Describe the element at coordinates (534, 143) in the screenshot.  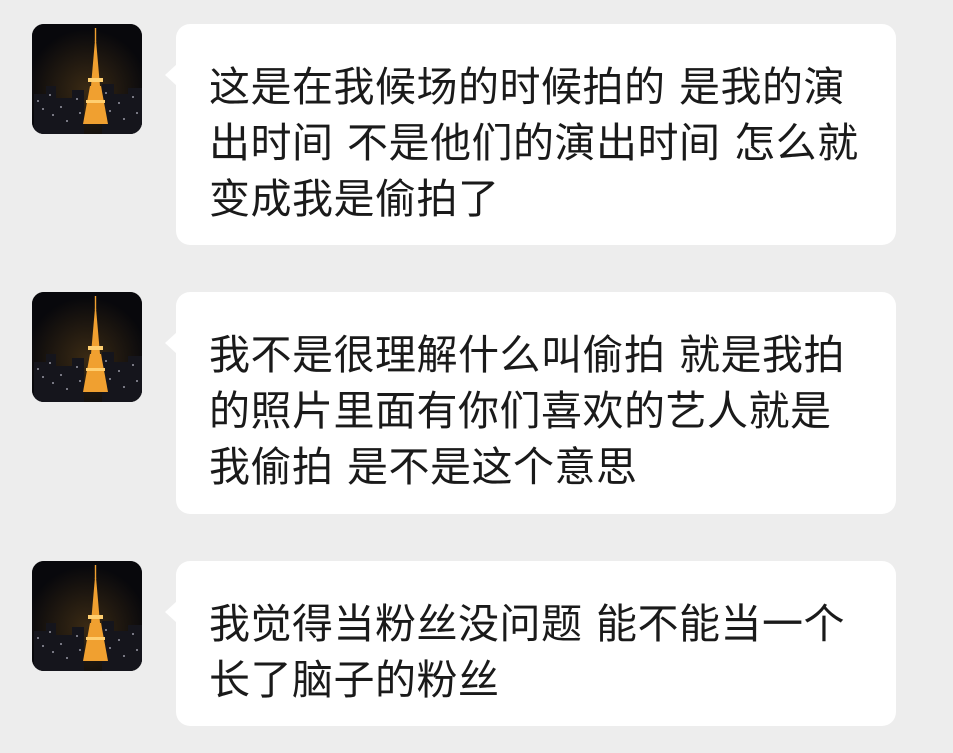
I see `message-text: 这是在我候场的时候拍的 是我的演出时间 不是他们的演出时间 怎么就变成我是偷拍了` at that location.